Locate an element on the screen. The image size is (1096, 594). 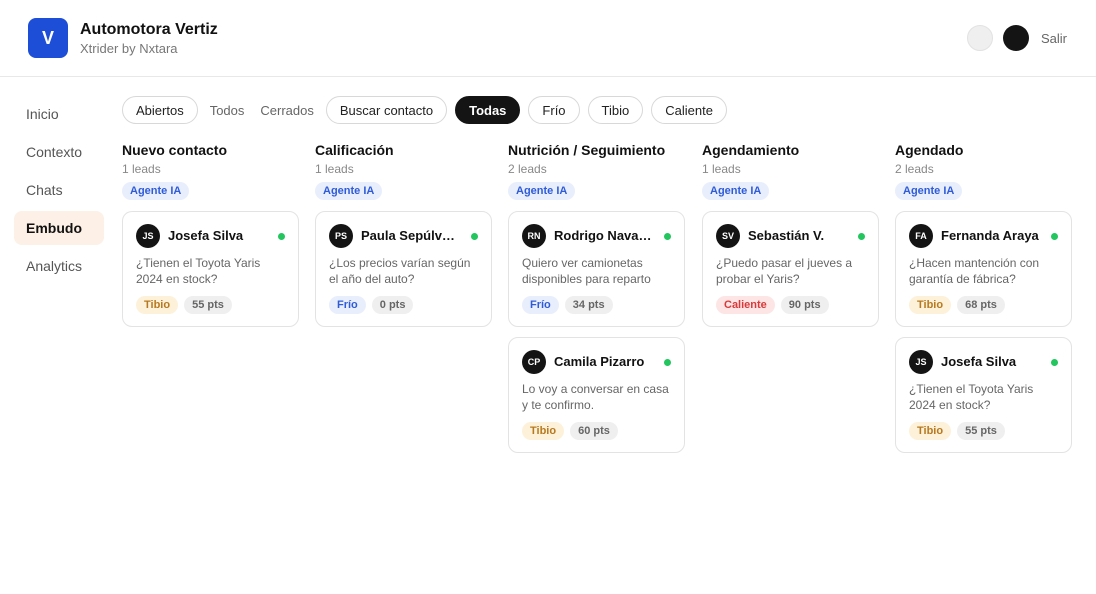
lead-name: Fernanda Araya is located at coordinates (990, 235).